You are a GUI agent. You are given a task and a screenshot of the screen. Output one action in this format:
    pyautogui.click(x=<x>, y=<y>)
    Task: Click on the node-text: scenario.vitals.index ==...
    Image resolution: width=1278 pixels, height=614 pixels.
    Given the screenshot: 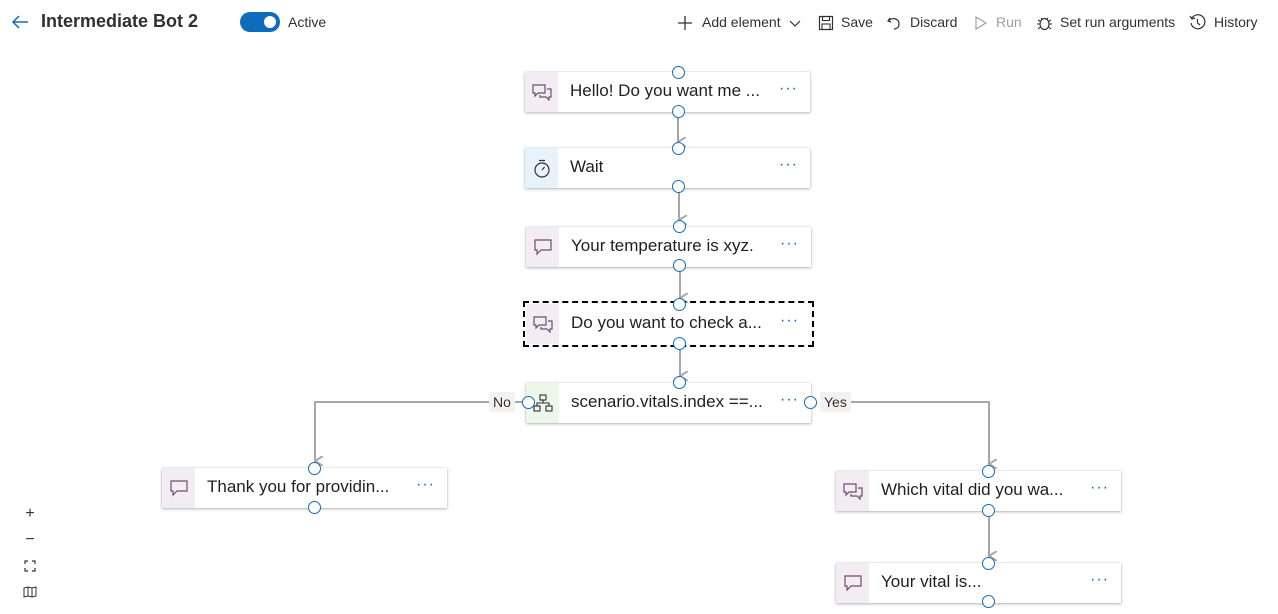 What is the action you would take?
    pyautogui.click(x=667, y=401)
    